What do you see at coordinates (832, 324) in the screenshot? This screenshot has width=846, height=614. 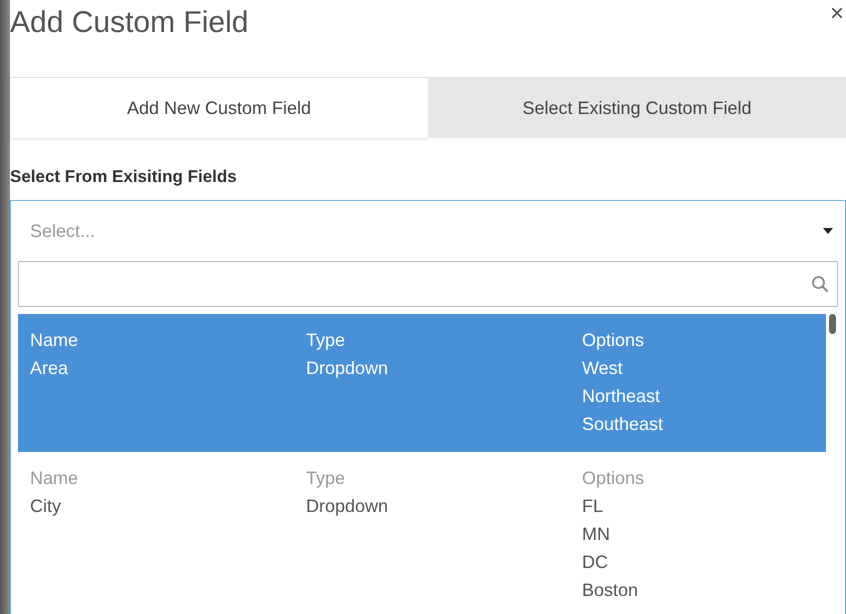 I see `scrollbar-thumb` at bounding box center [832, 324].